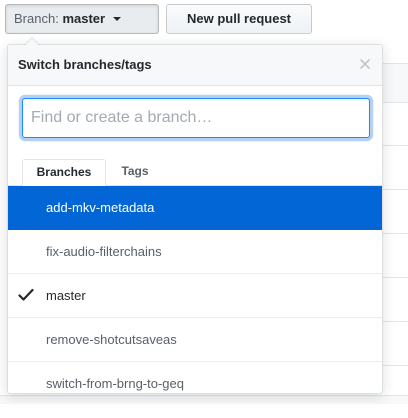 The width and height of the screenshot is (408, 418). What do you see at coordinates (195, 208) in the screenshot?
I see `branch-item-add-mkv-metadata: add-mkv-metadata` at bounding box center [195, 208].